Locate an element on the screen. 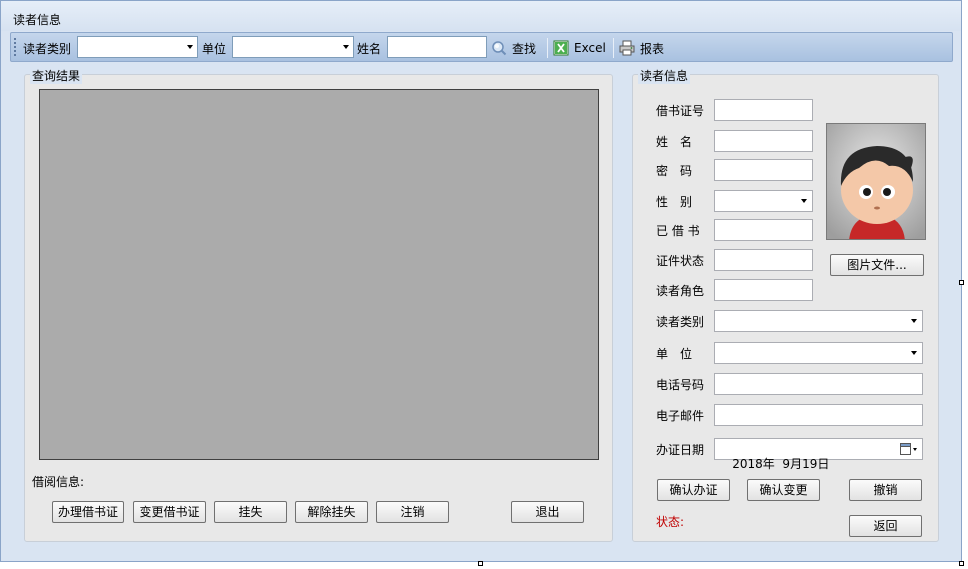 The height and width of the screenshot is (569, 968). borrowed-field is located at coordinates (763, 230).